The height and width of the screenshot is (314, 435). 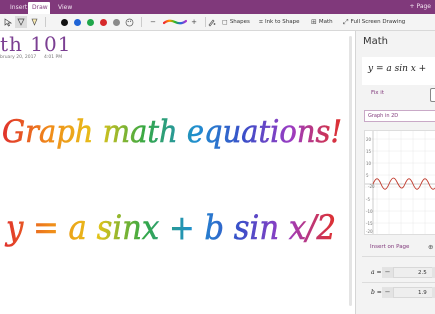 I want to click on pen-color-green, so click(x=90, y=22).